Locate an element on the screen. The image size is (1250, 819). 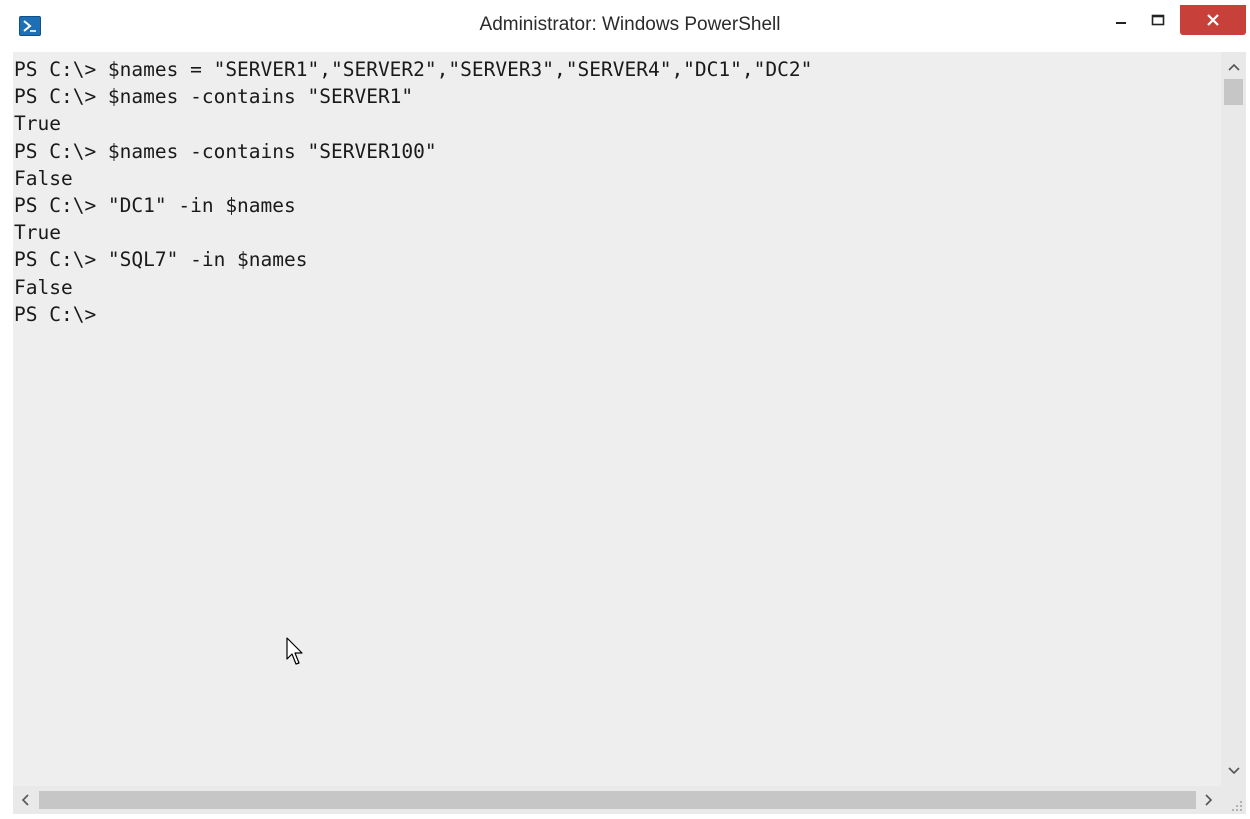
scroll-right-button is located at coordinates (1209, 800).